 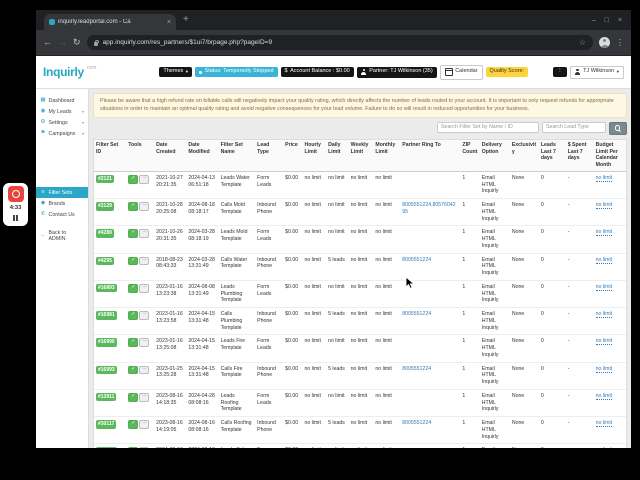 I want to click on browser-menu-icon: ⋮, so click(x=620, y=42).